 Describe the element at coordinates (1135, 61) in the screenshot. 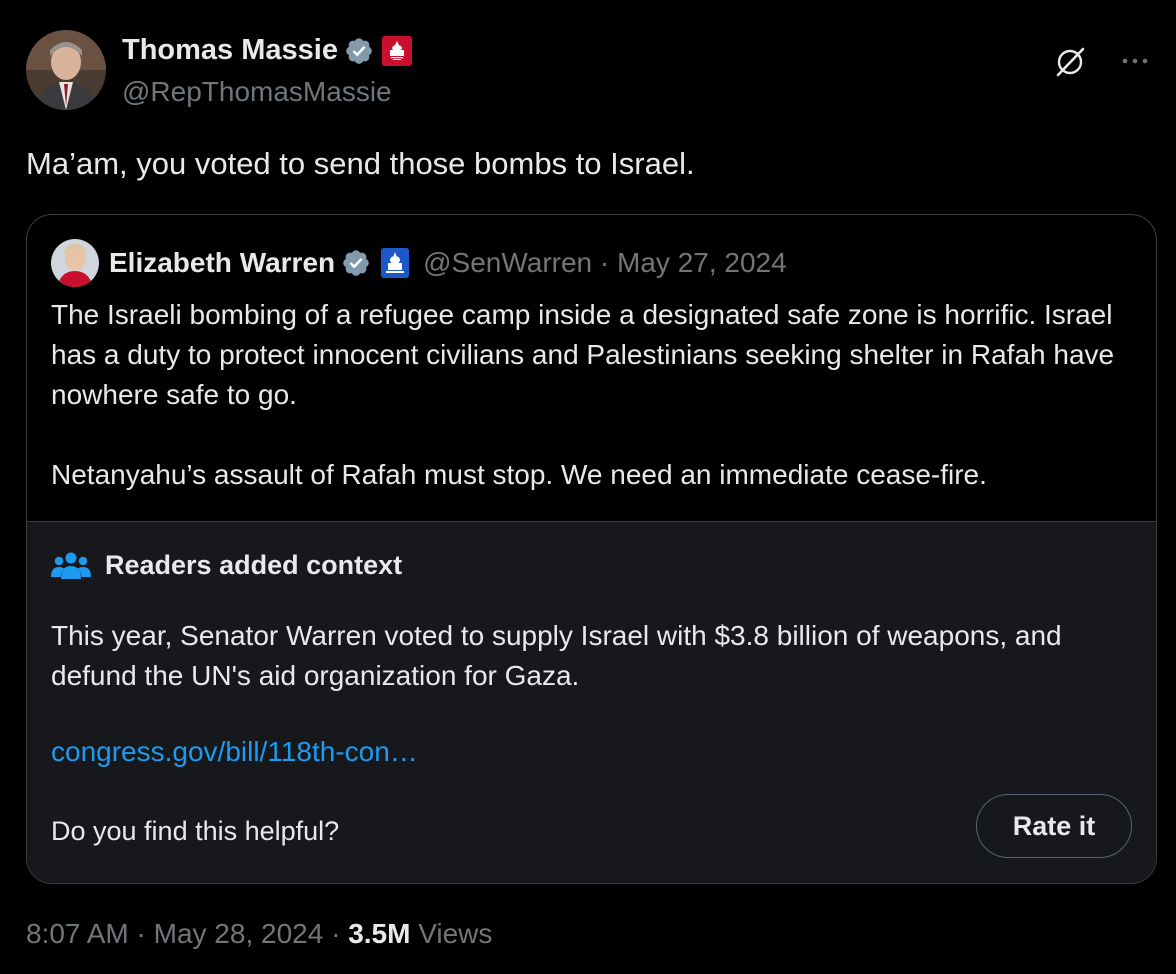

I see `more-icon` at that location.